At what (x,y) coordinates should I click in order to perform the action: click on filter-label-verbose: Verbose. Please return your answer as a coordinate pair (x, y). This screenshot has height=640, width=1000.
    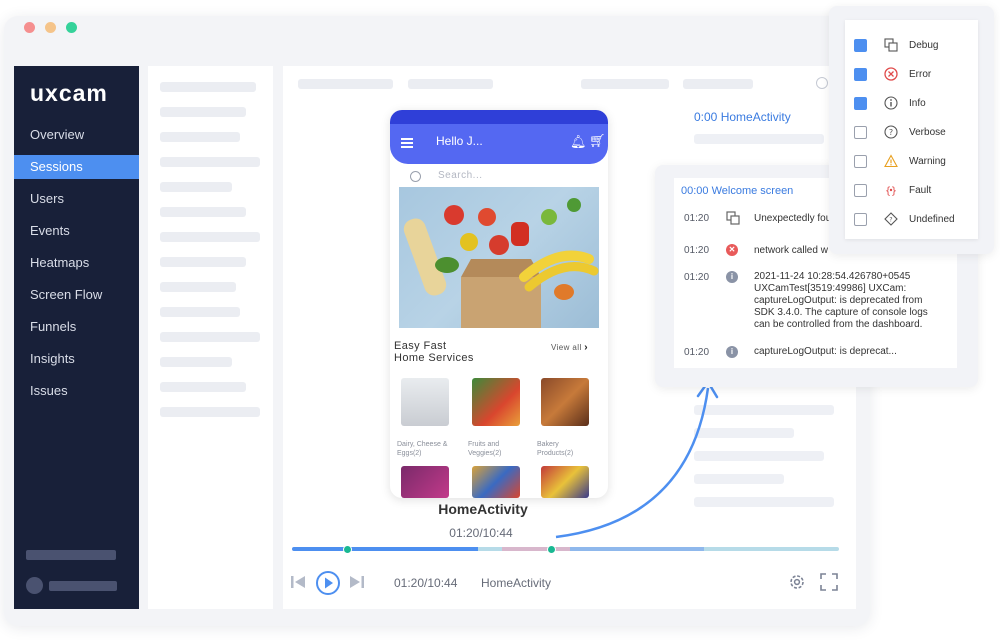
    Looking at the image, I should click on (927, 132).